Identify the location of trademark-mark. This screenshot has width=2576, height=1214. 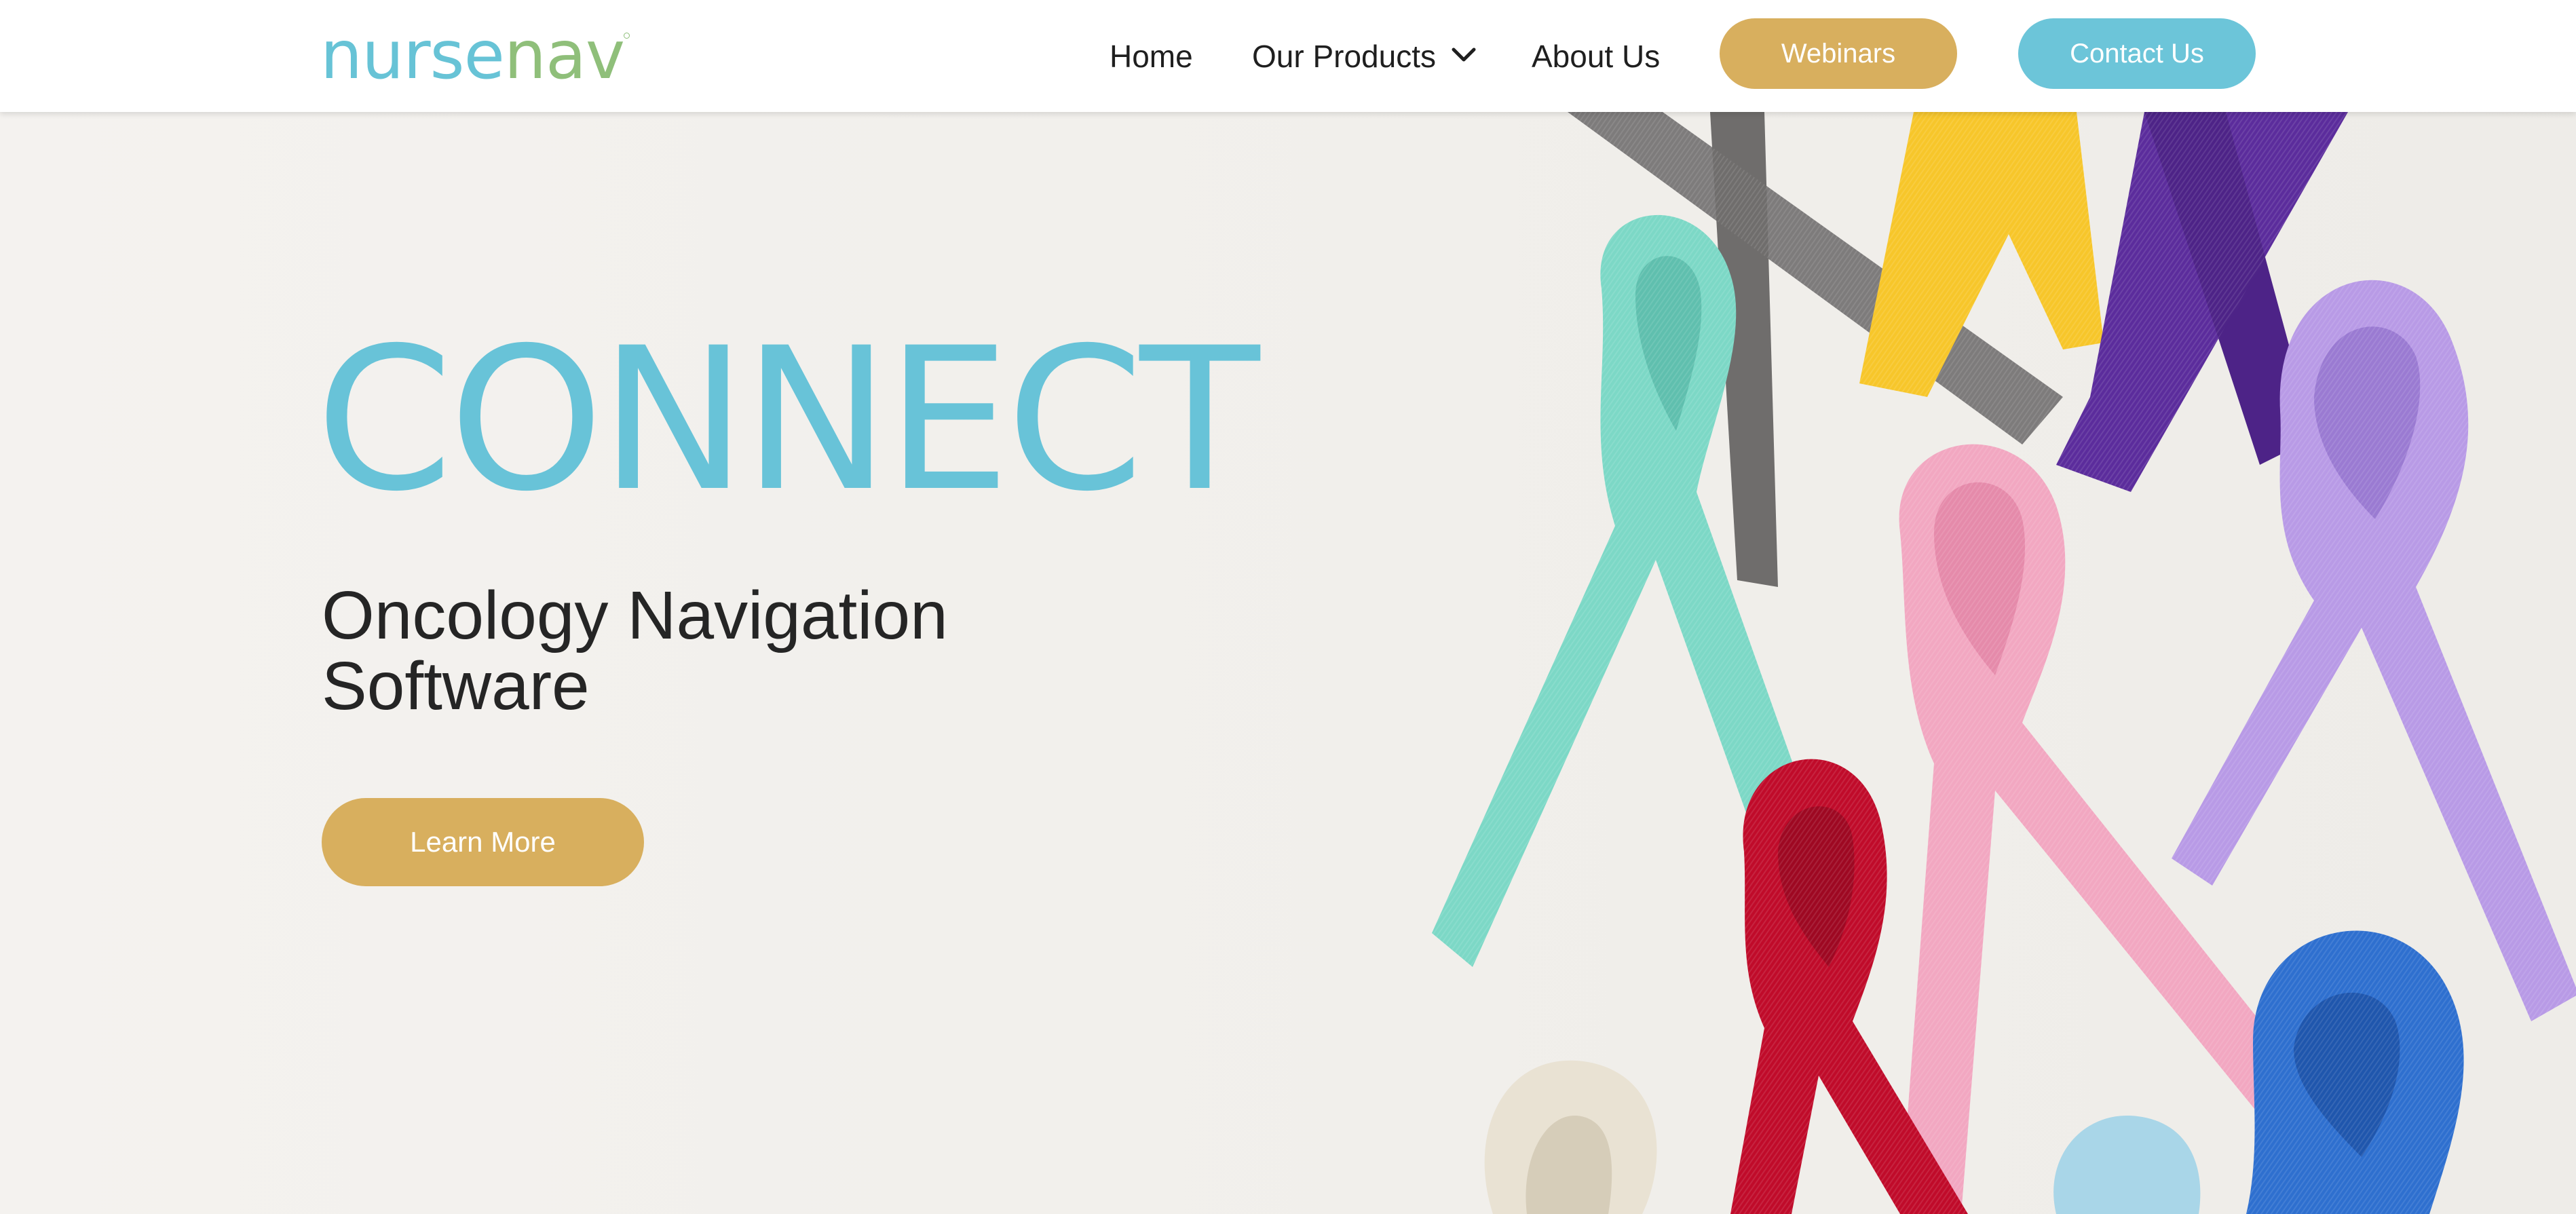
(627, 36).